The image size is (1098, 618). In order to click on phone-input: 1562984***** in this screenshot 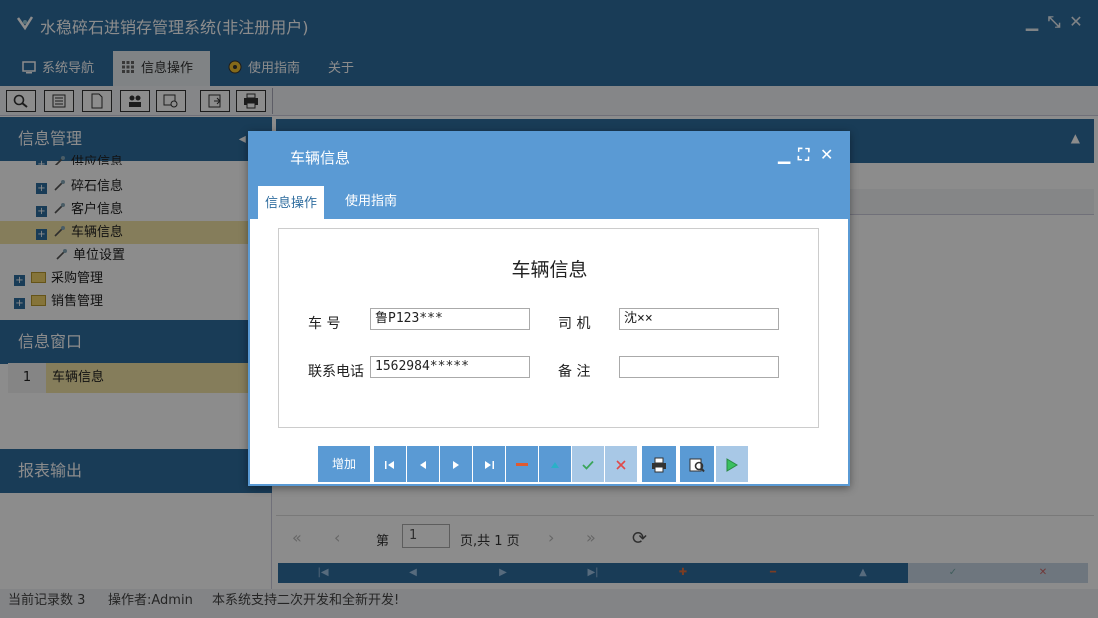, I will do `click(450, 367)`.